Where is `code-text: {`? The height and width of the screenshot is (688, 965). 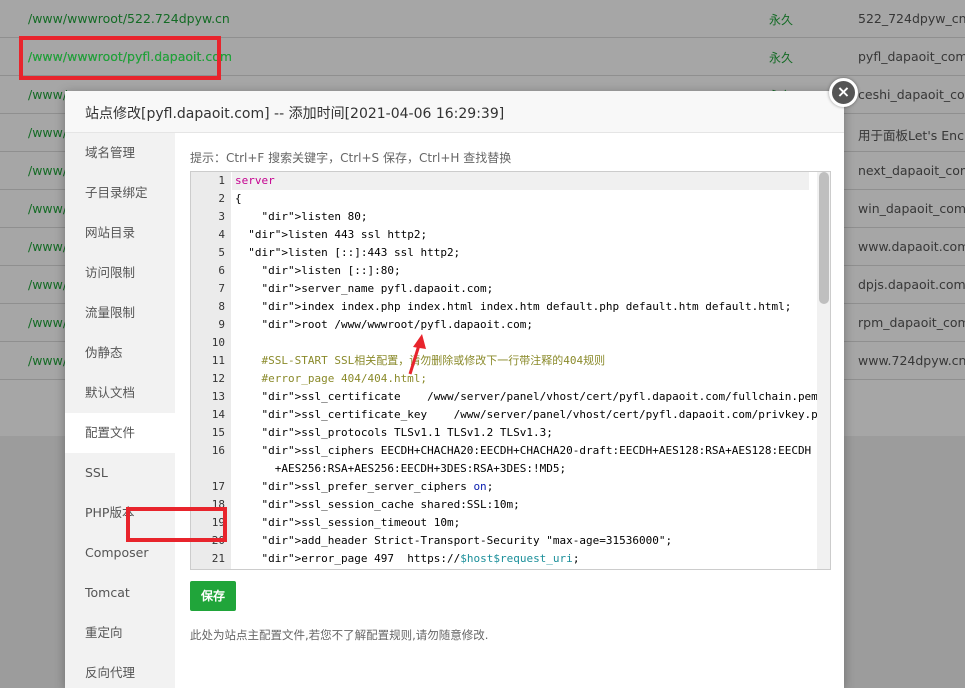 code-text: { is located at coordinates (238, 198).